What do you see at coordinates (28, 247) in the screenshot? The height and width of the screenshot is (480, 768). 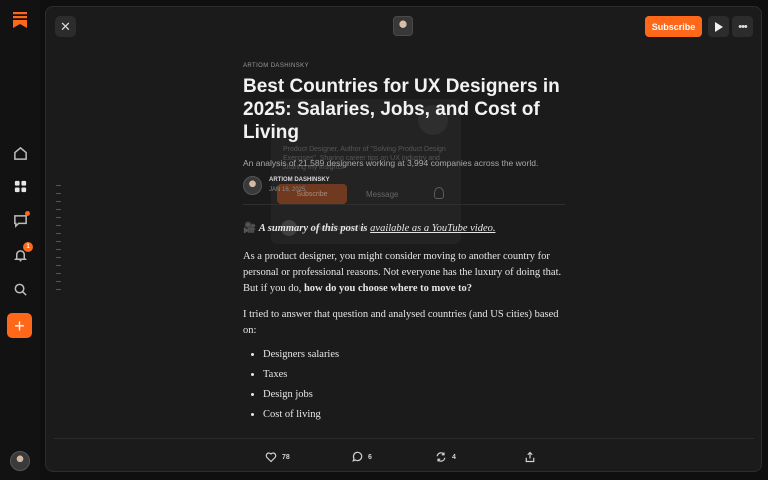 I see `notification-count-badge: 1` at bounding box center [28, 247].